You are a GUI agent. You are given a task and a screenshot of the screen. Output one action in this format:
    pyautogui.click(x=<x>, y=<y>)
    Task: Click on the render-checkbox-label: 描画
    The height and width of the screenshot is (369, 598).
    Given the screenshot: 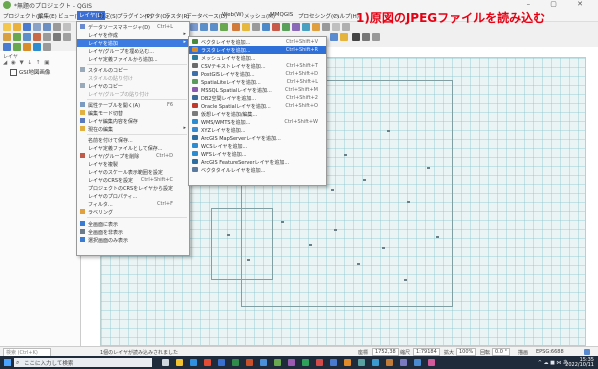 What is the action you would take?
    pyautogui.click(x=523, y=352)
    